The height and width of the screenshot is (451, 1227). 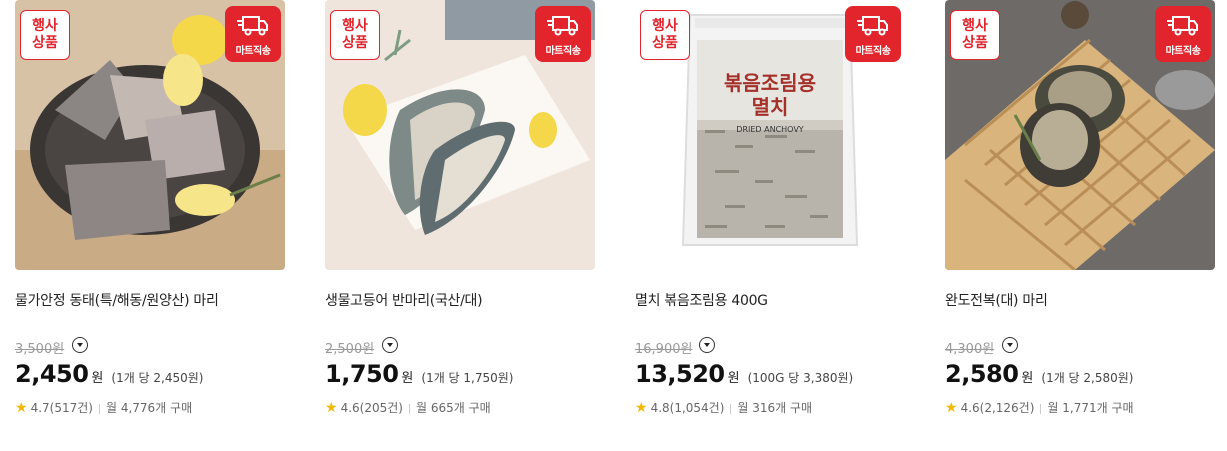 What do you see at coordinates (103, 407) in the screenshot?
I see `rating-row: ★ 4.7(517건) 월 4,776개 구매` at bounding box center [103, 407].